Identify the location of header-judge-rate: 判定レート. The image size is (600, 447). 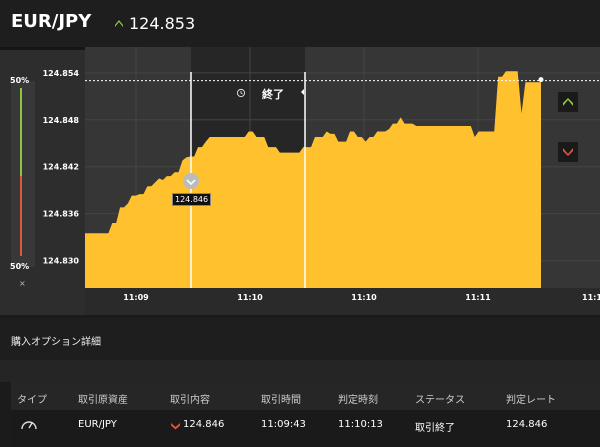
(531, 400).